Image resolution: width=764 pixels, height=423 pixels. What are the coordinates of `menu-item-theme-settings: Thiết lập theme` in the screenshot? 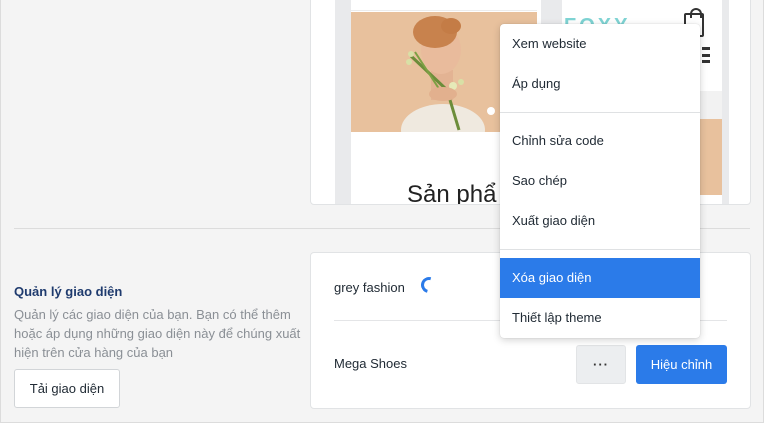 It's located at (600, 318).